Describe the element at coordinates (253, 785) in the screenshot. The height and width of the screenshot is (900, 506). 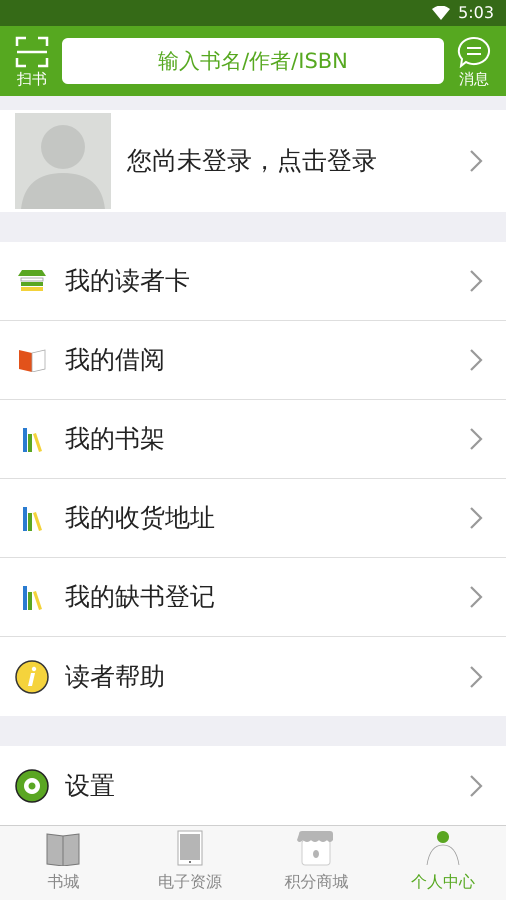
I see `menu-item: 设置` at that location.